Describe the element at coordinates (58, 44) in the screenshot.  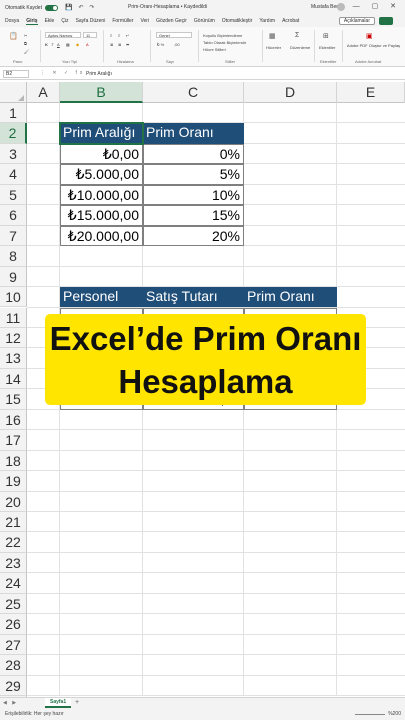
I see `underline-icon: A` at that location.